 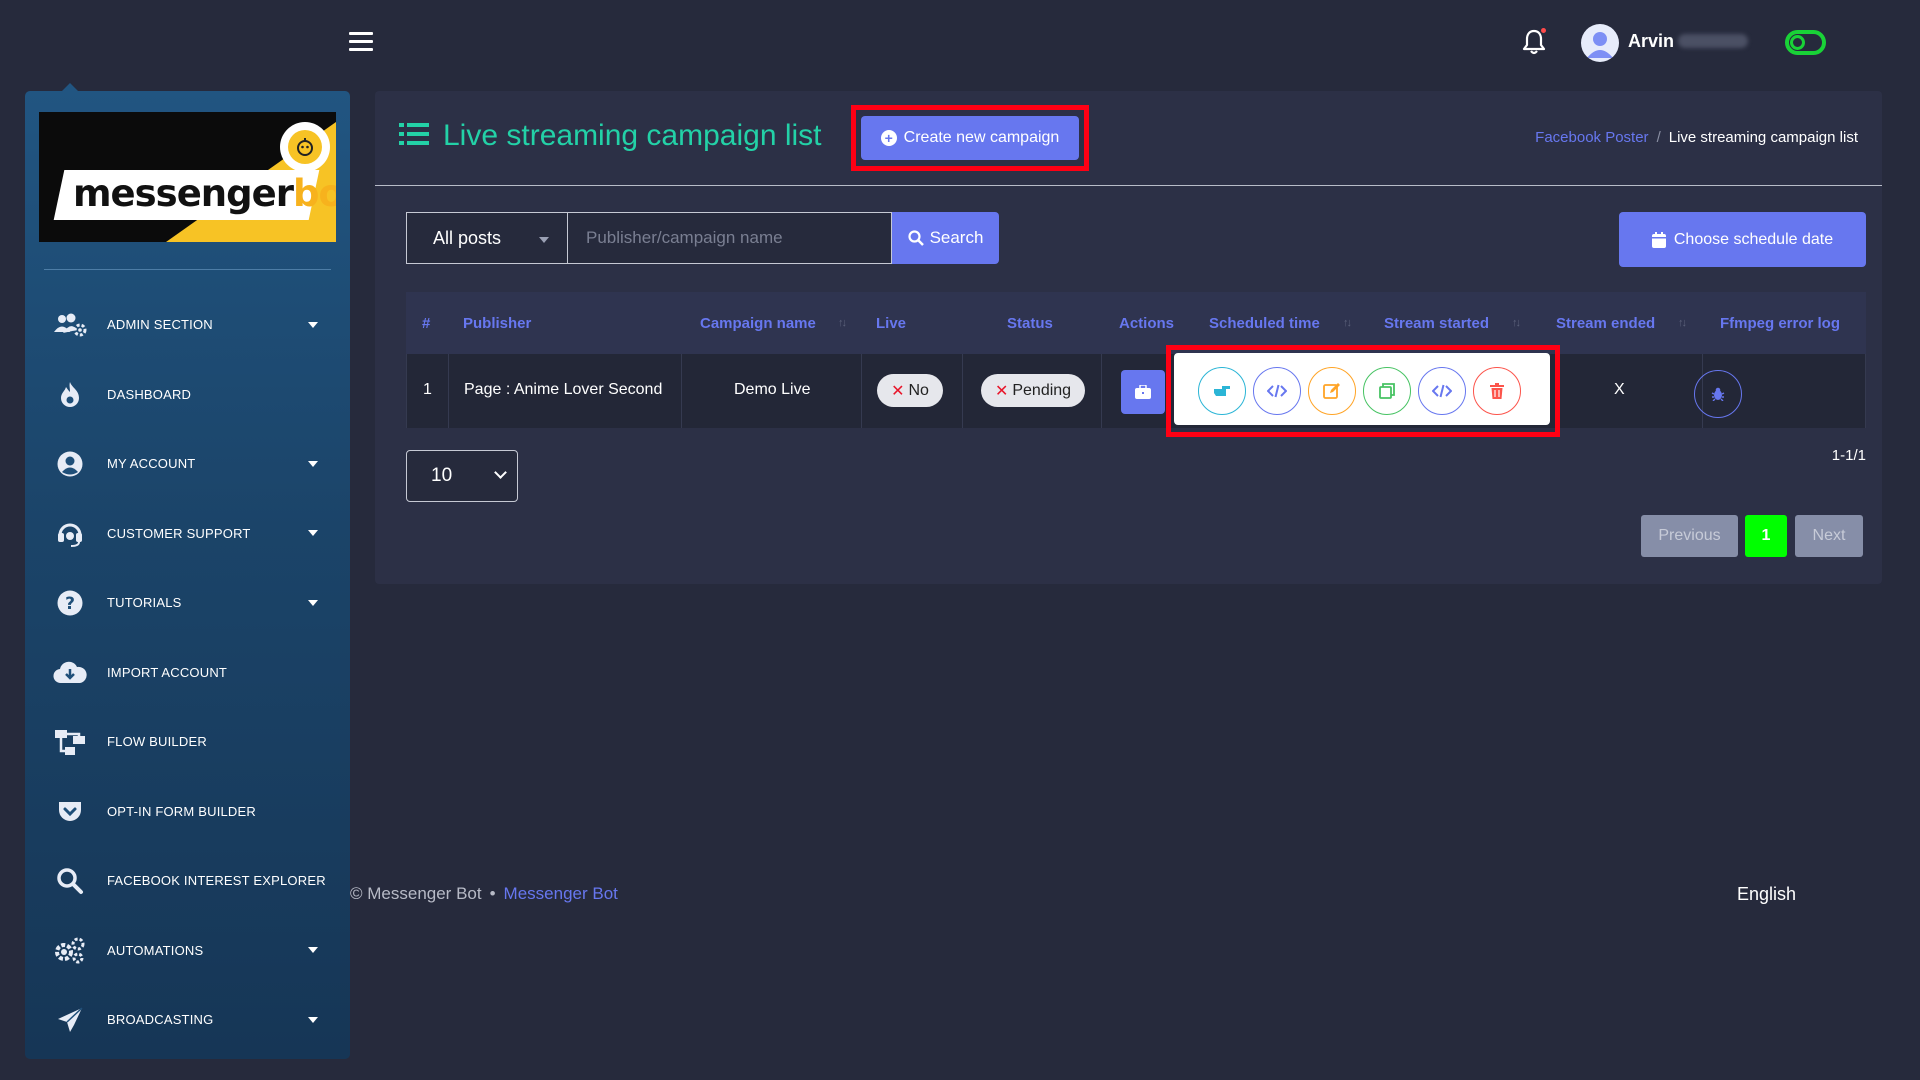 What do you see at coordinates (945, 238) in the screenshot?
I see `search-button: Search` at bounding box center [945, 238].